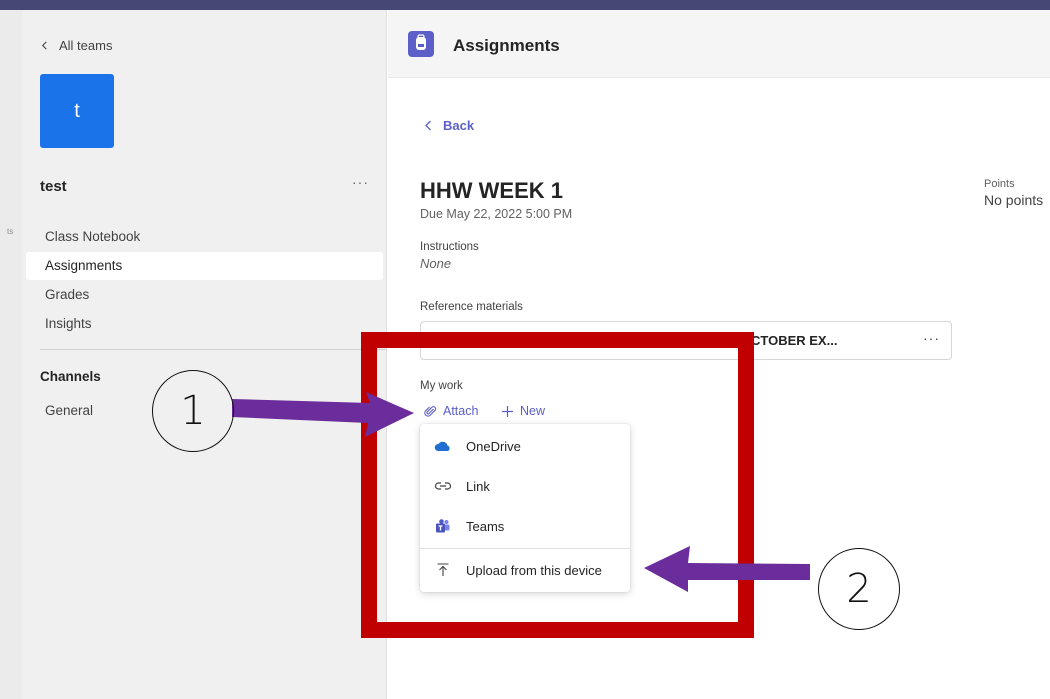  I want to click on menu-item-label: Teams, so click(485, 526).